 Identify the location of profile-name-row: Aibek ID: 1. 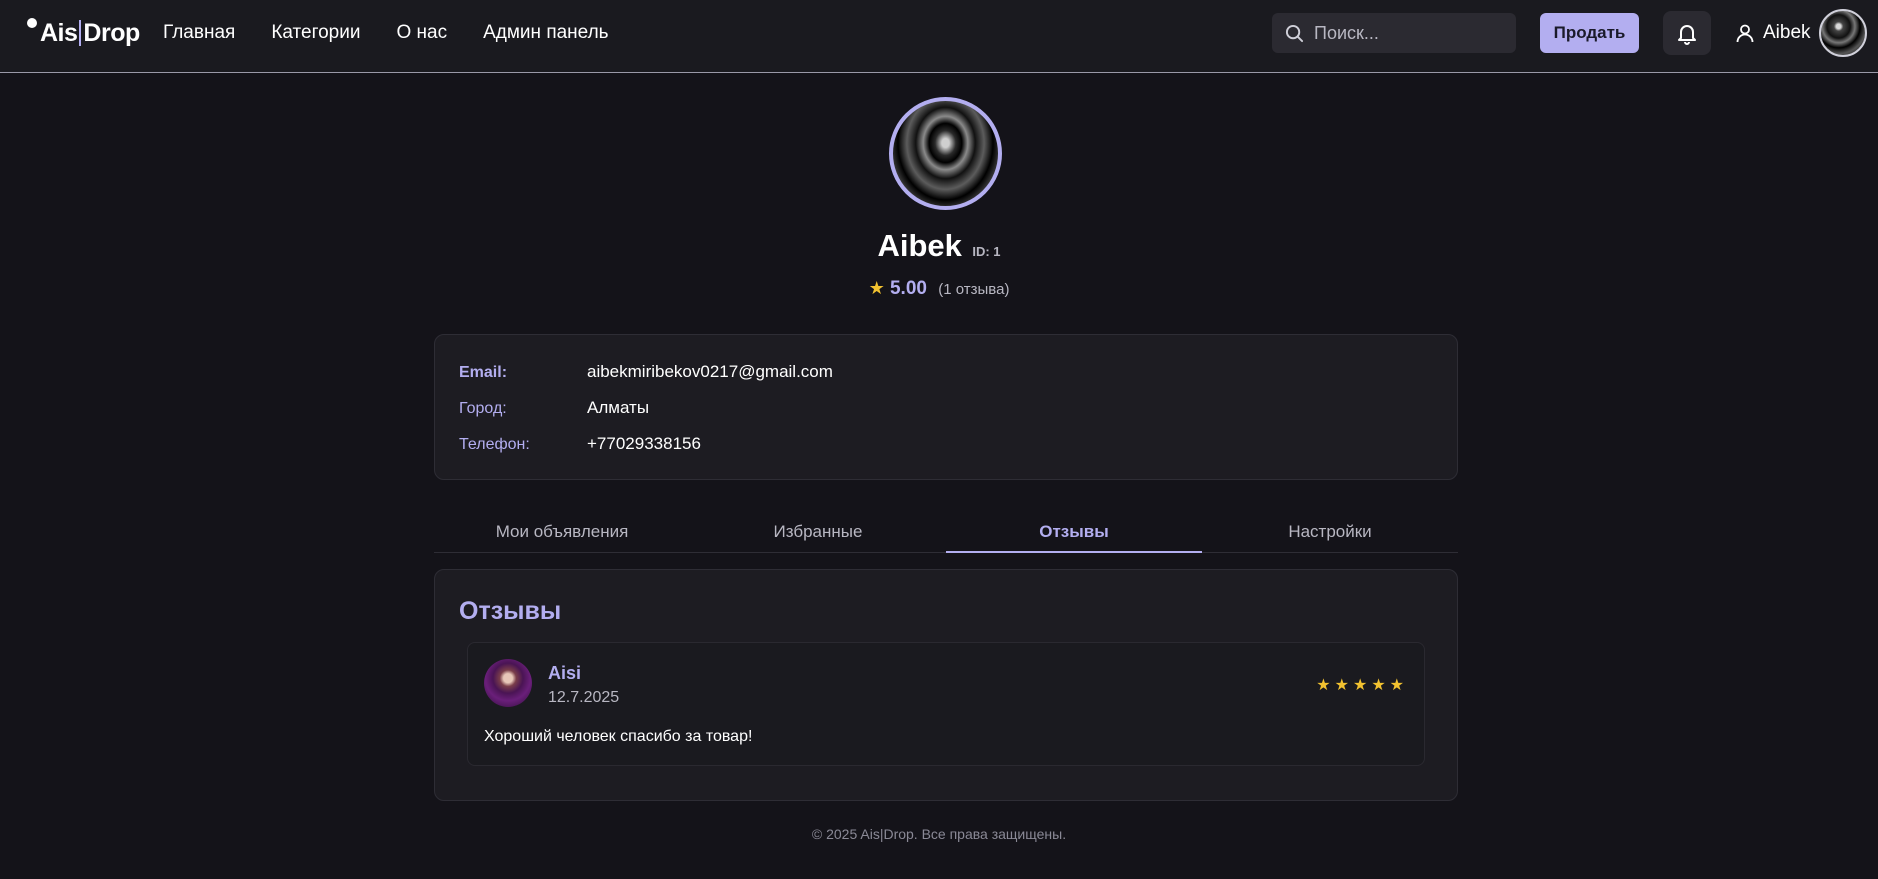
(939, 246).